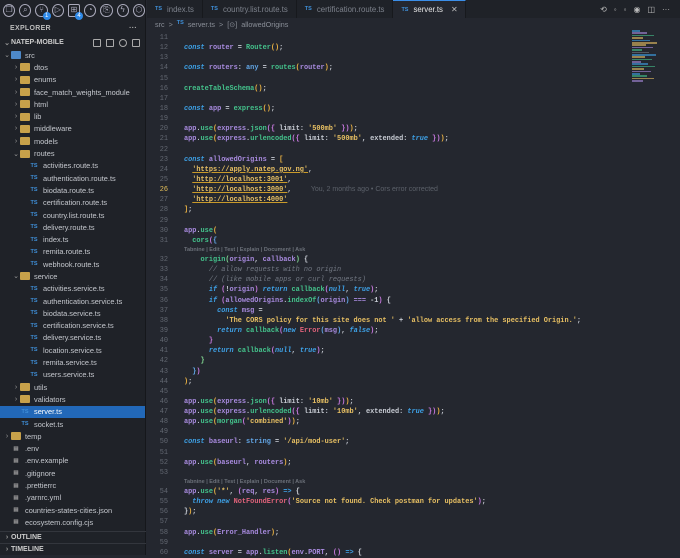 This screenshot has width=680, height=558. I want to click on tab-certification-route-ts: TS certification.route.ts, so click(345, 9).